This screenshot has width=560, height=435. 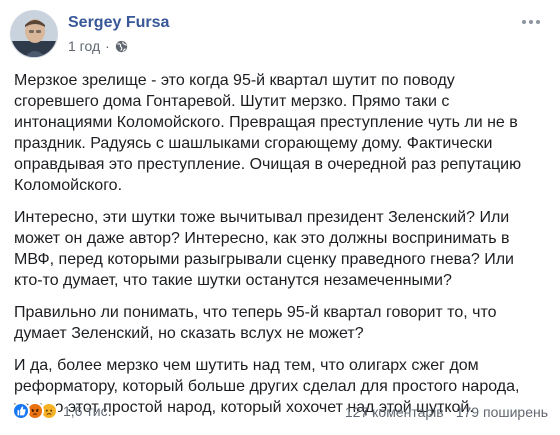 I want to click on more-options-button, so click(x=531, y=22).